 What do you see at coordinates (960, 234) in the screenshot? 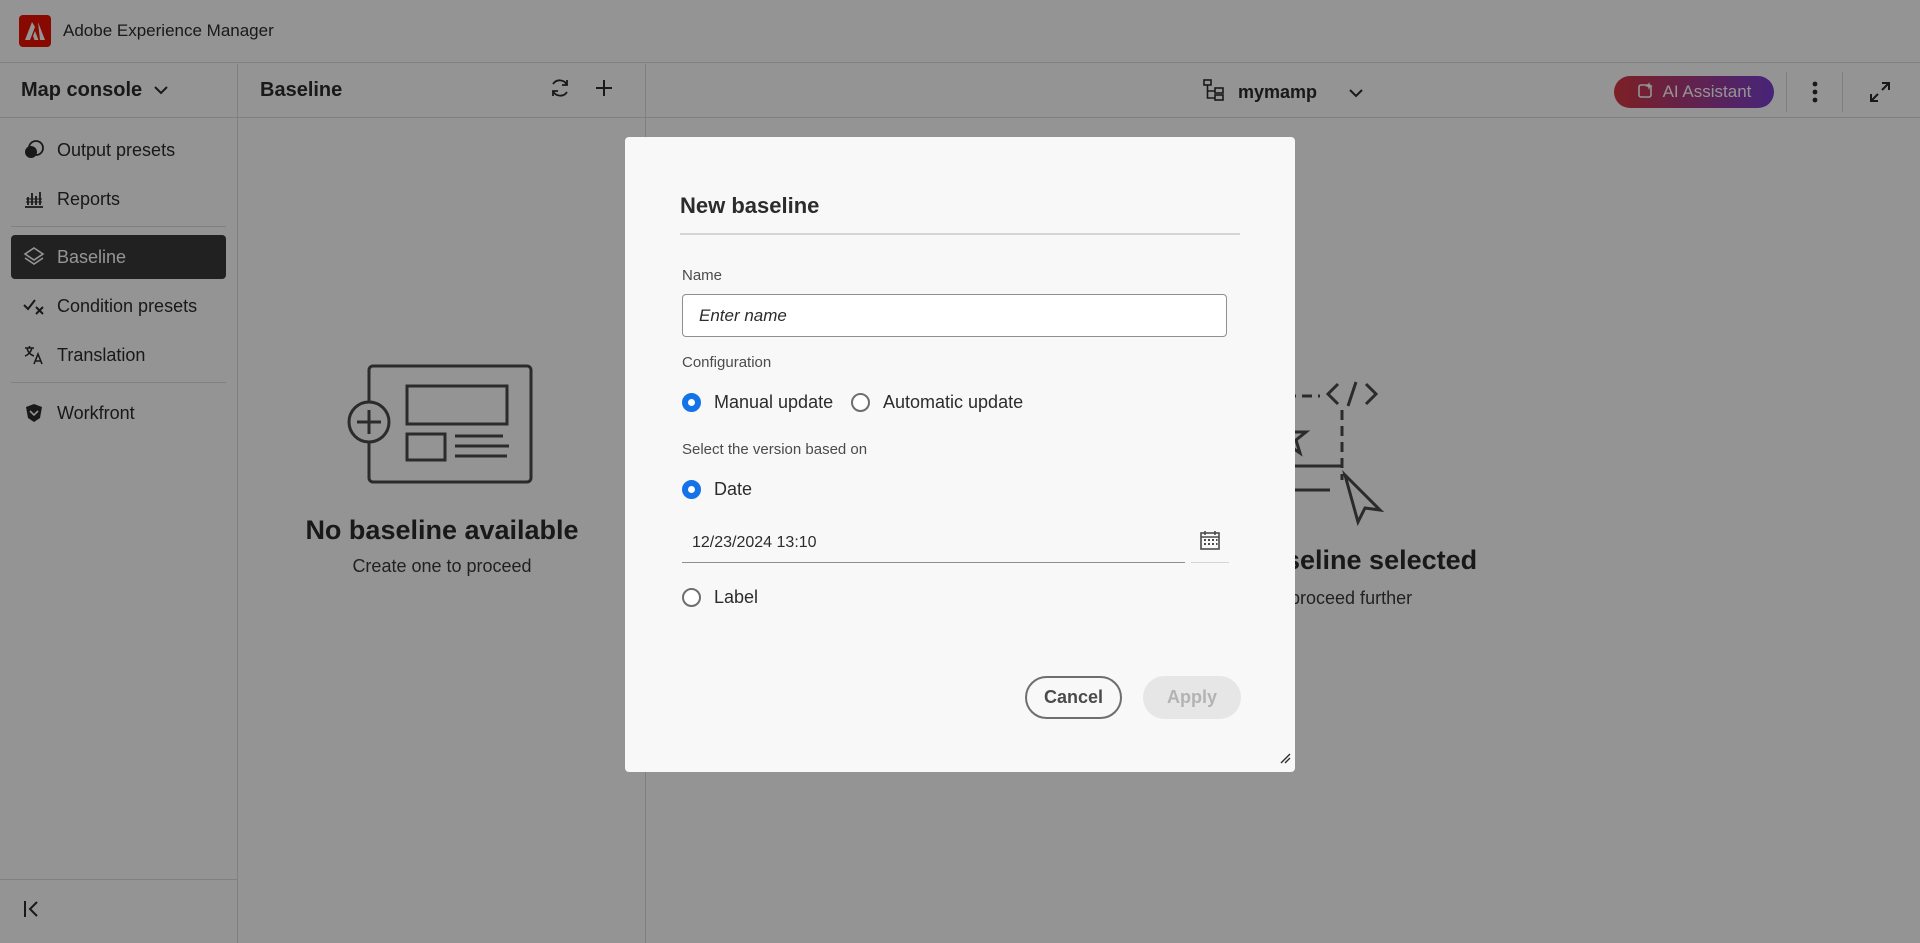
I see `dialog-divider` at bounding box center [960, 234].